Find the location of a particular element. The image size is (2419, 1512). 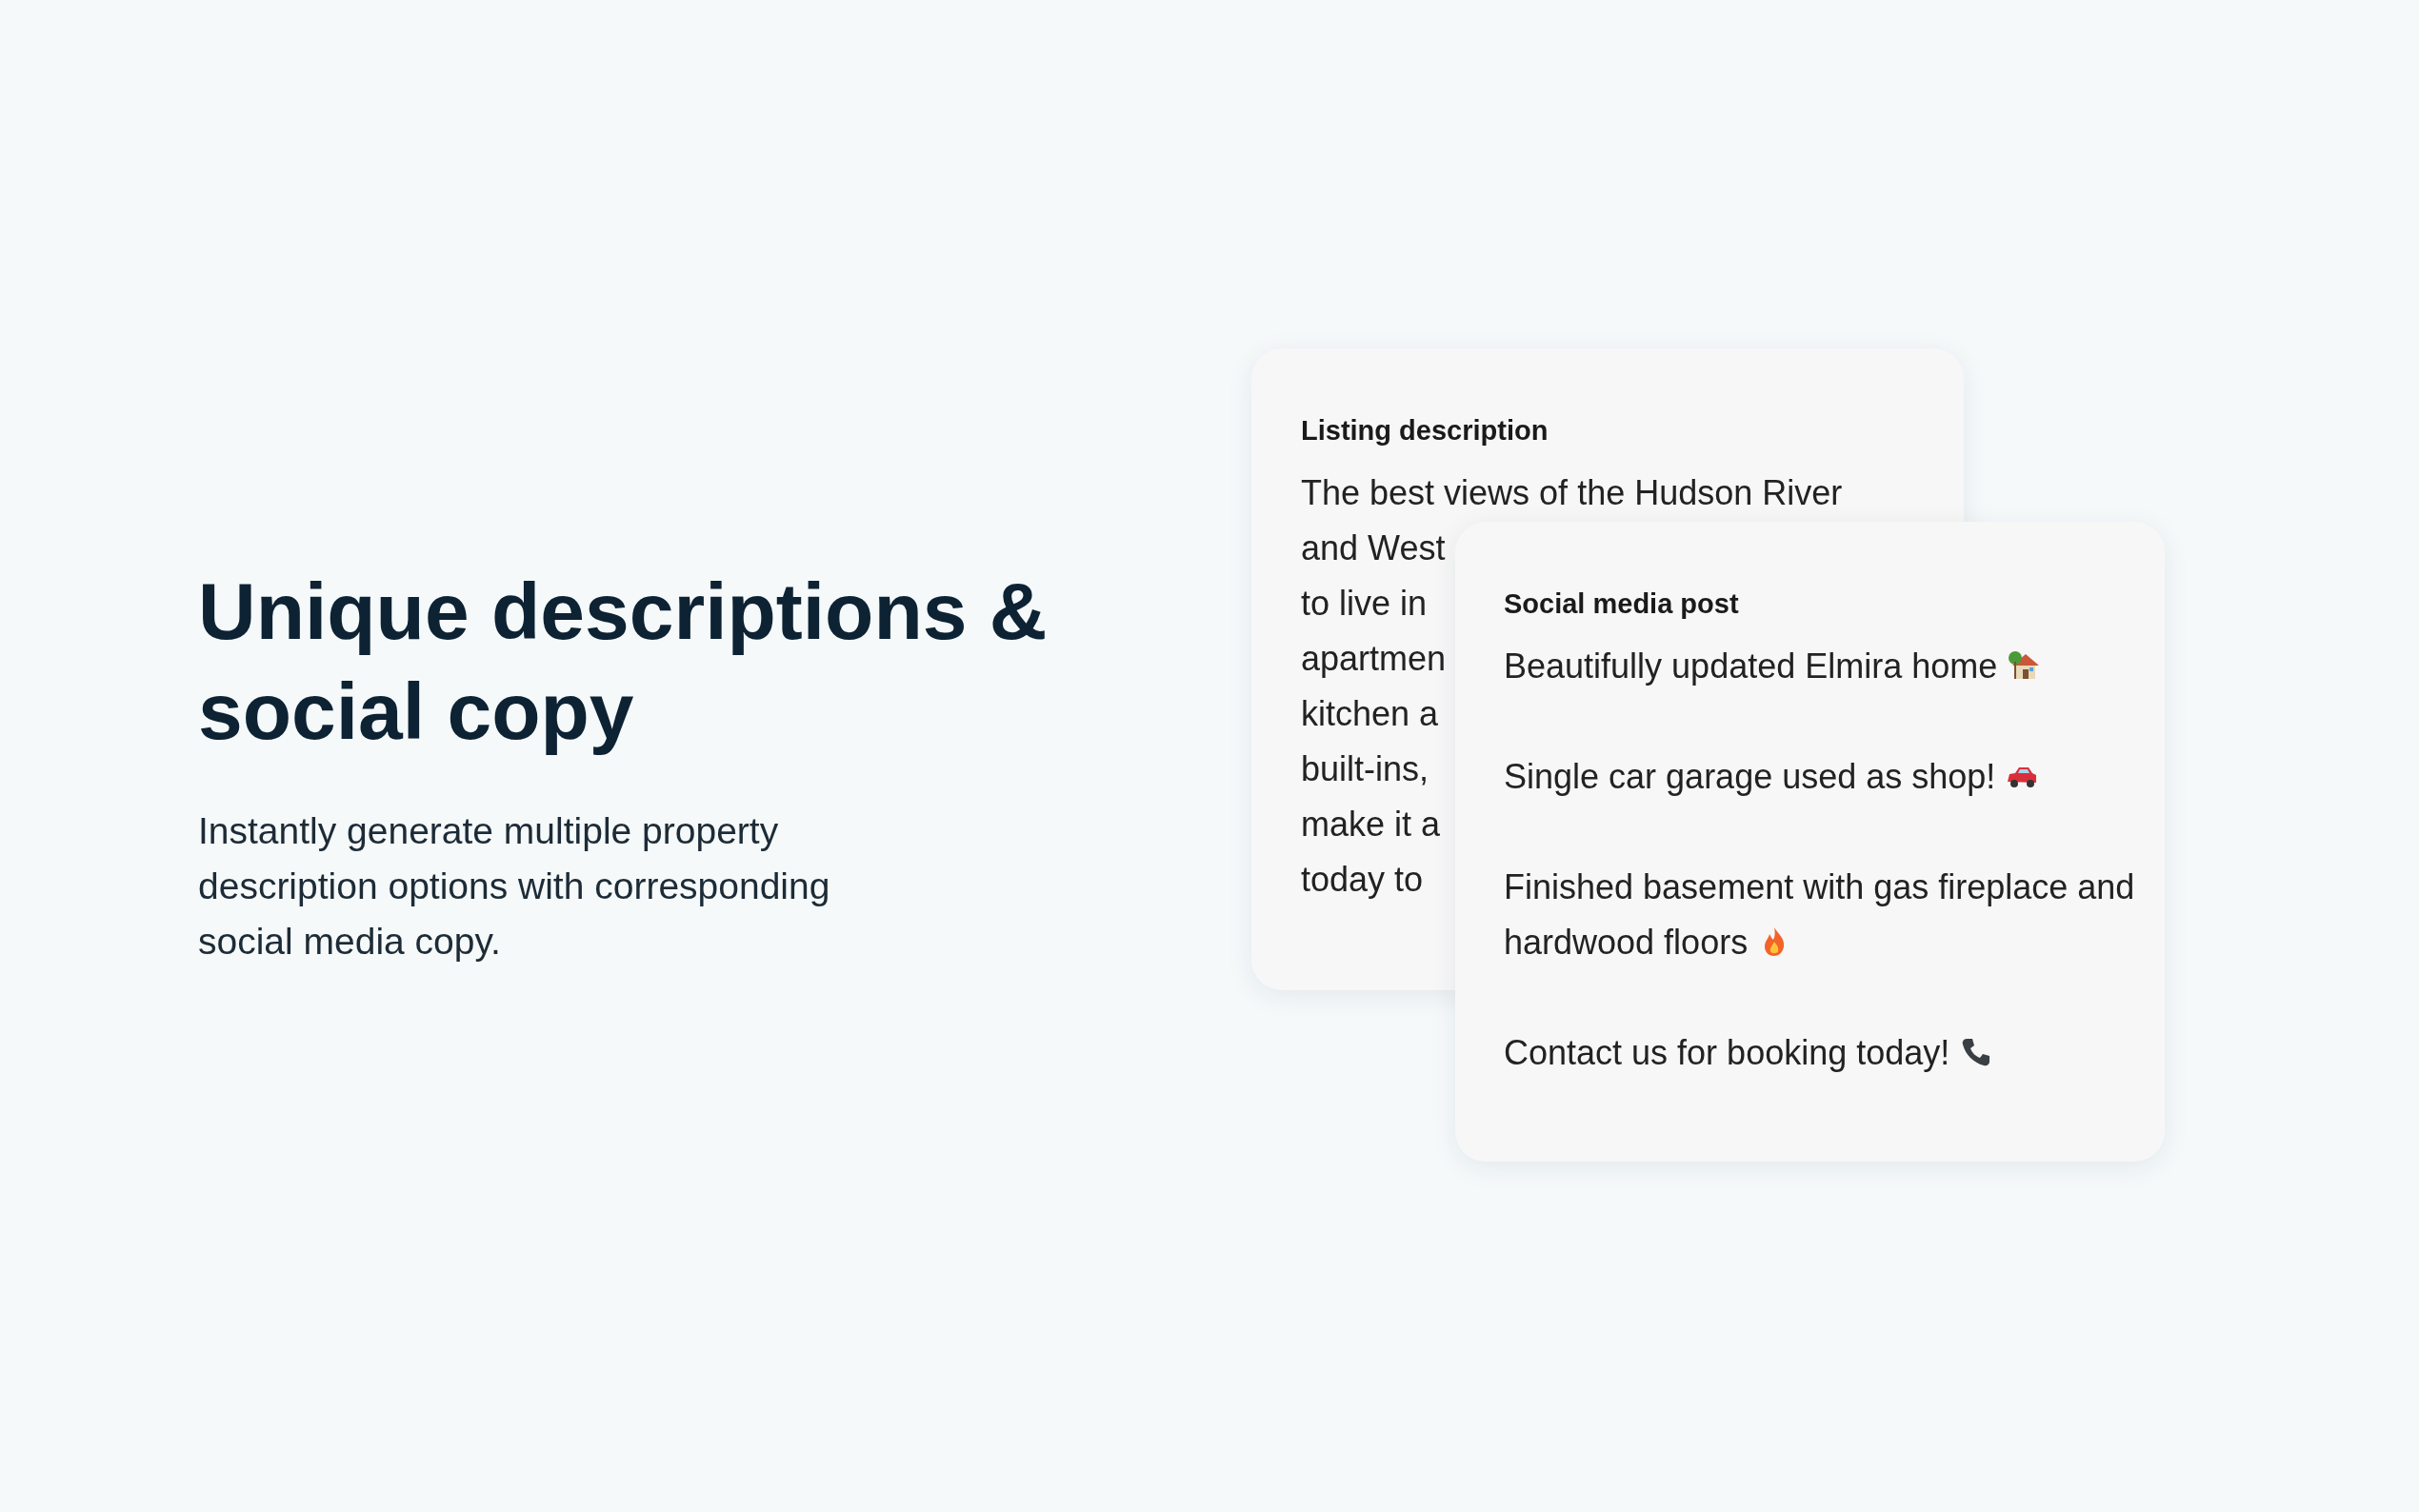

card-title: Social media post is located at coordinates (1621, 604).